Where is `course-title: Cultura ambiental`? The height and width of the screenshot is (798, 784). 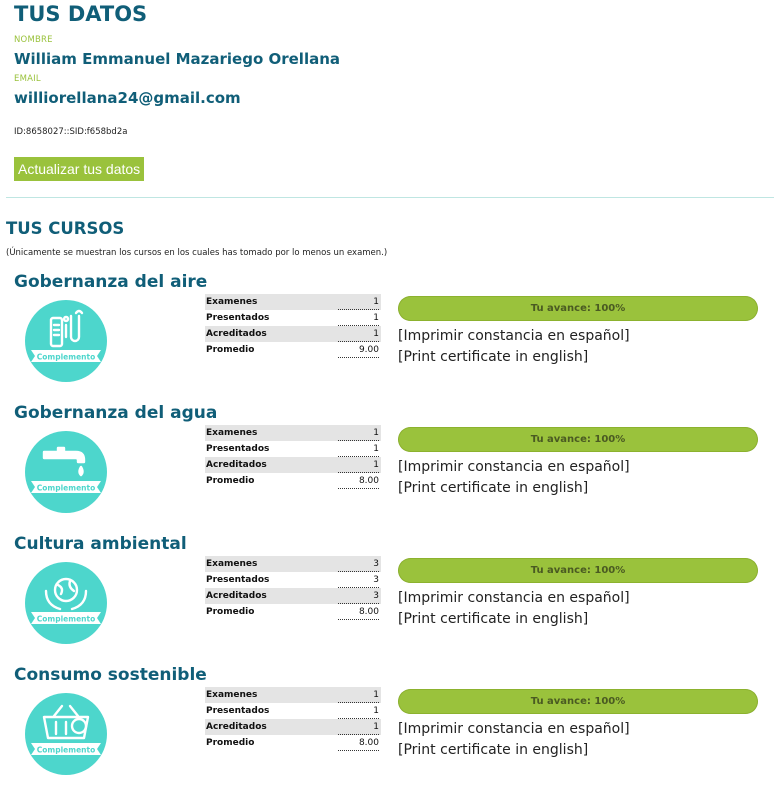 course-title: Cultura ambiental is located at coordinates (100, 544).